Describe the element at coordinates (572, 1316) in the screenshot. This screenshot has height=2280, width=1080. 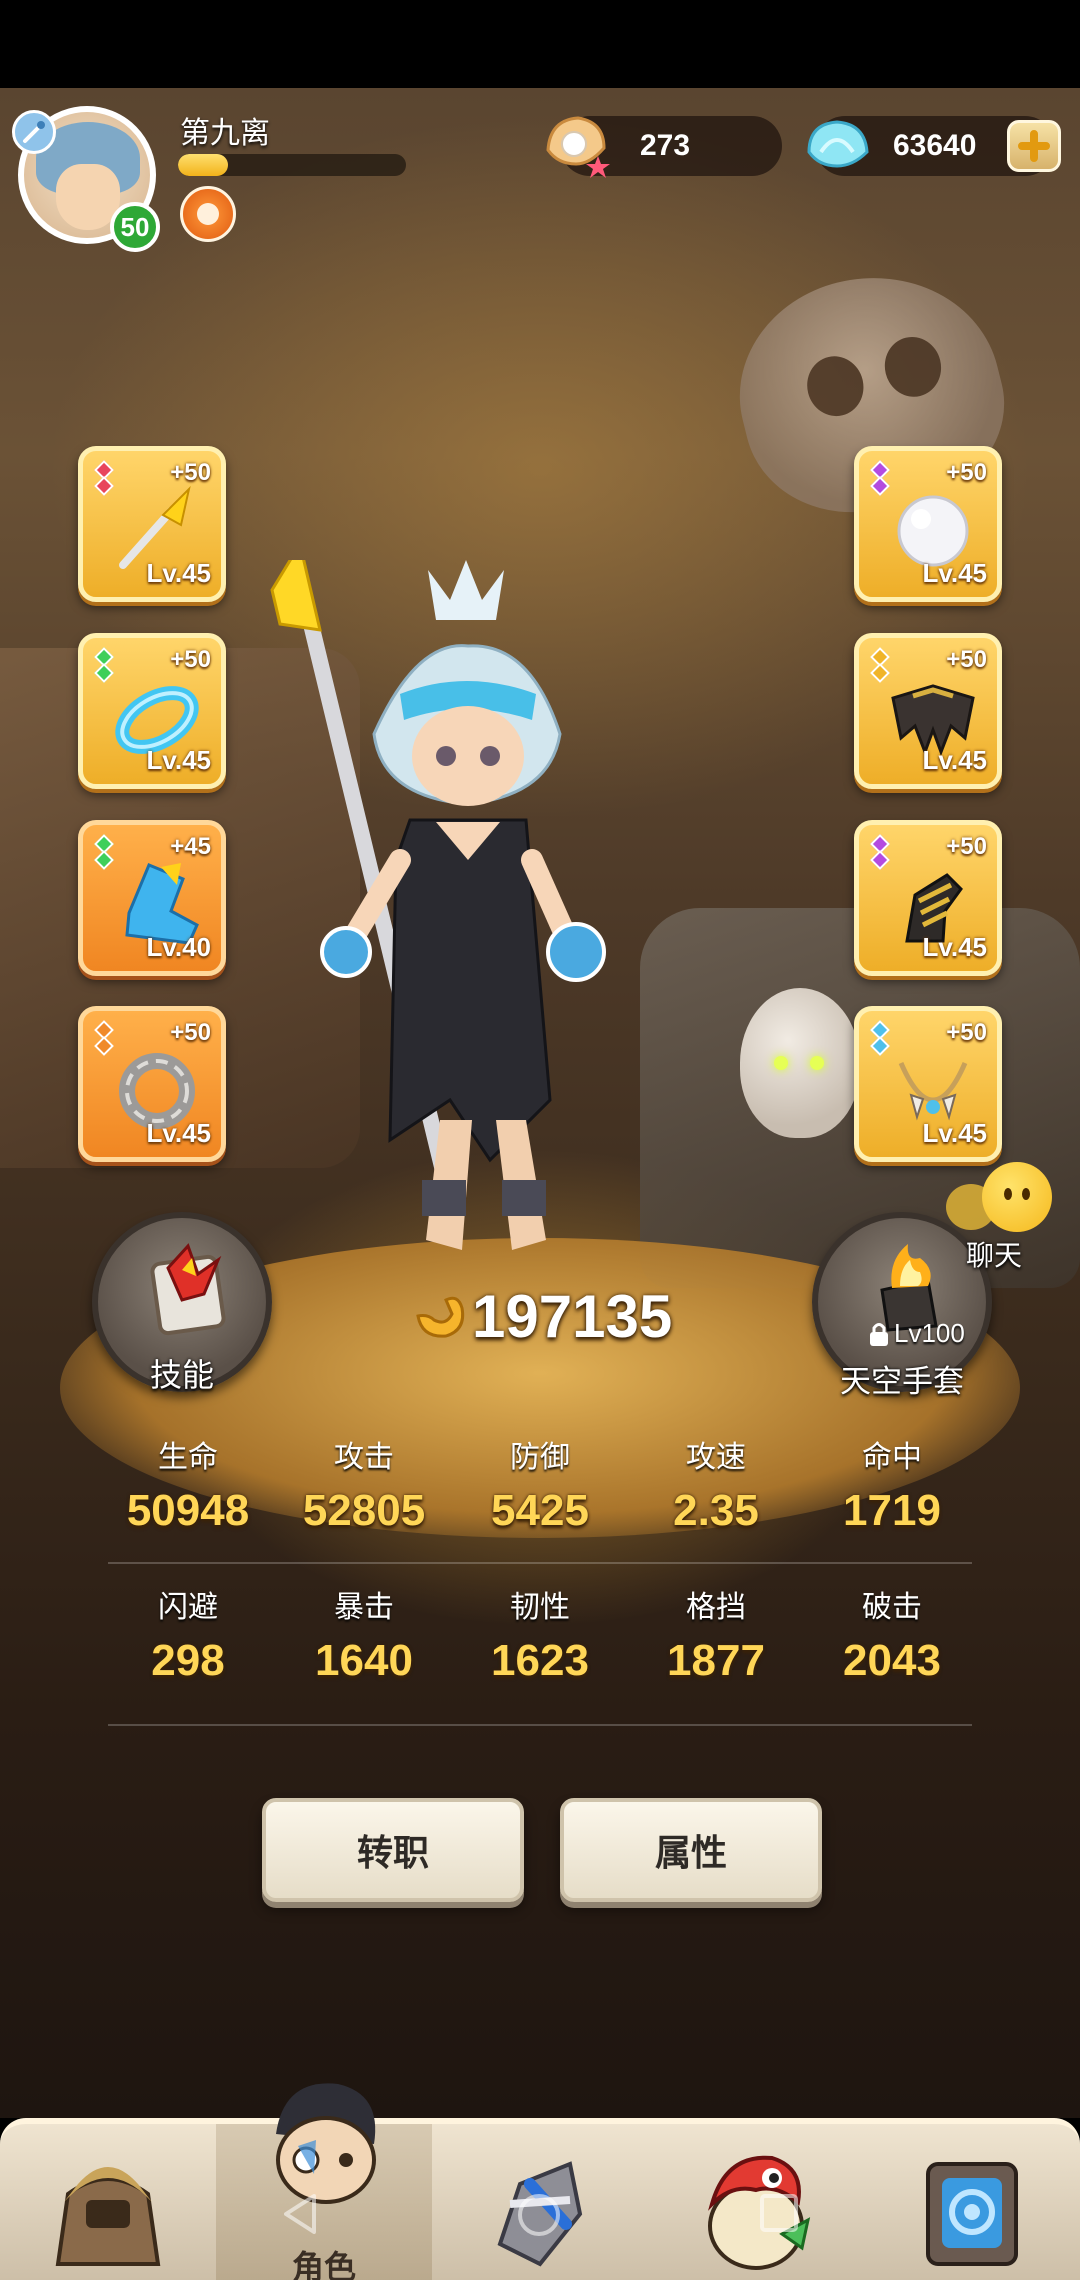
I see `combat-power-value: 197135` at that location.